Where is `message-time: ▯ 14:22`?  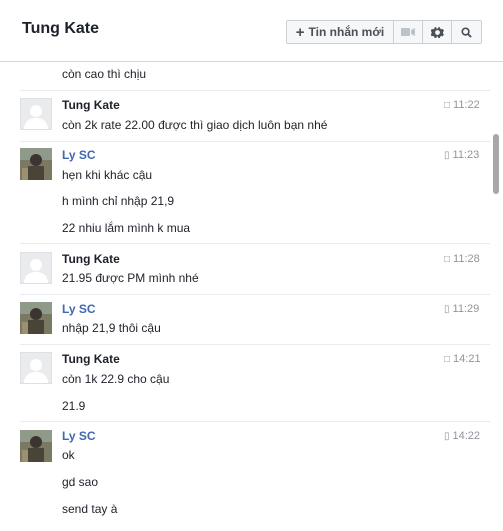 message-time: ▯ 14:22 is located at coordinates (467, 436).